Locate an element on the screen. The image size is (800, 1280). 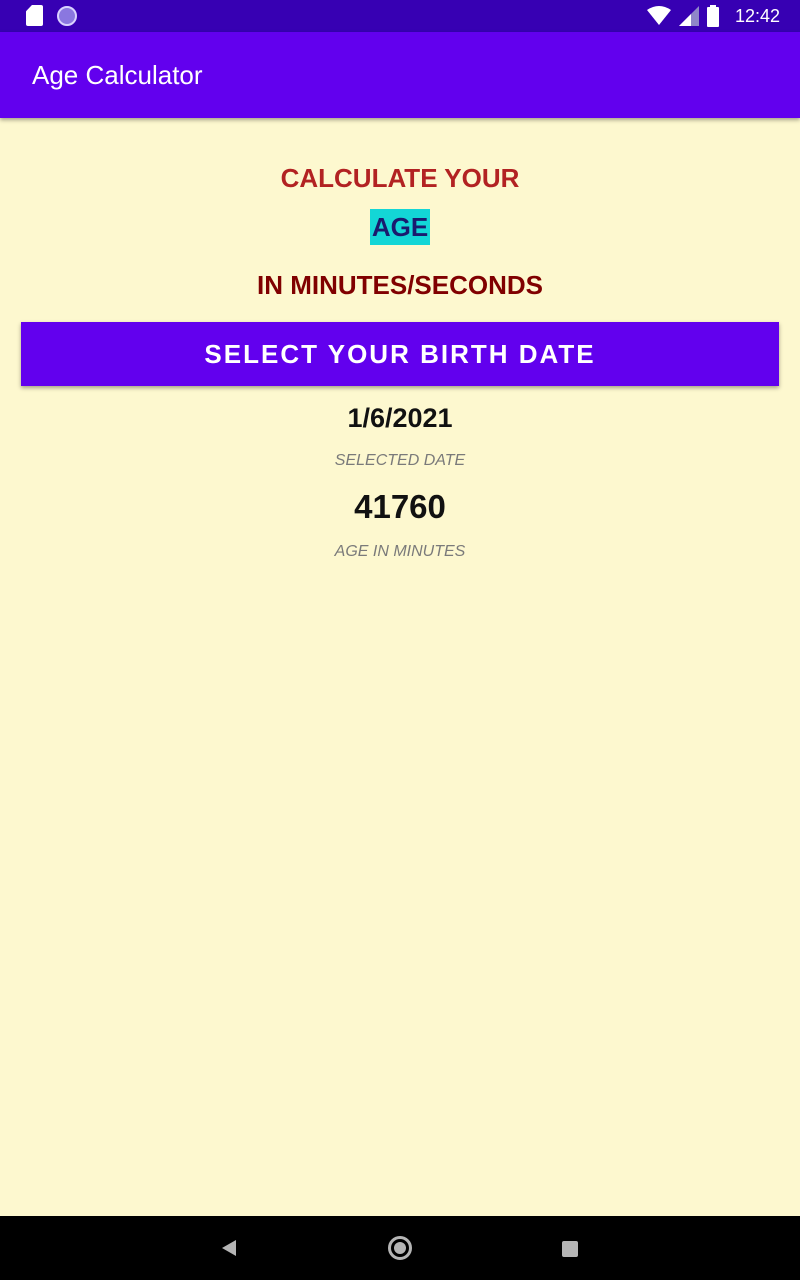
home-icon is located at coordinates (400, 1248).